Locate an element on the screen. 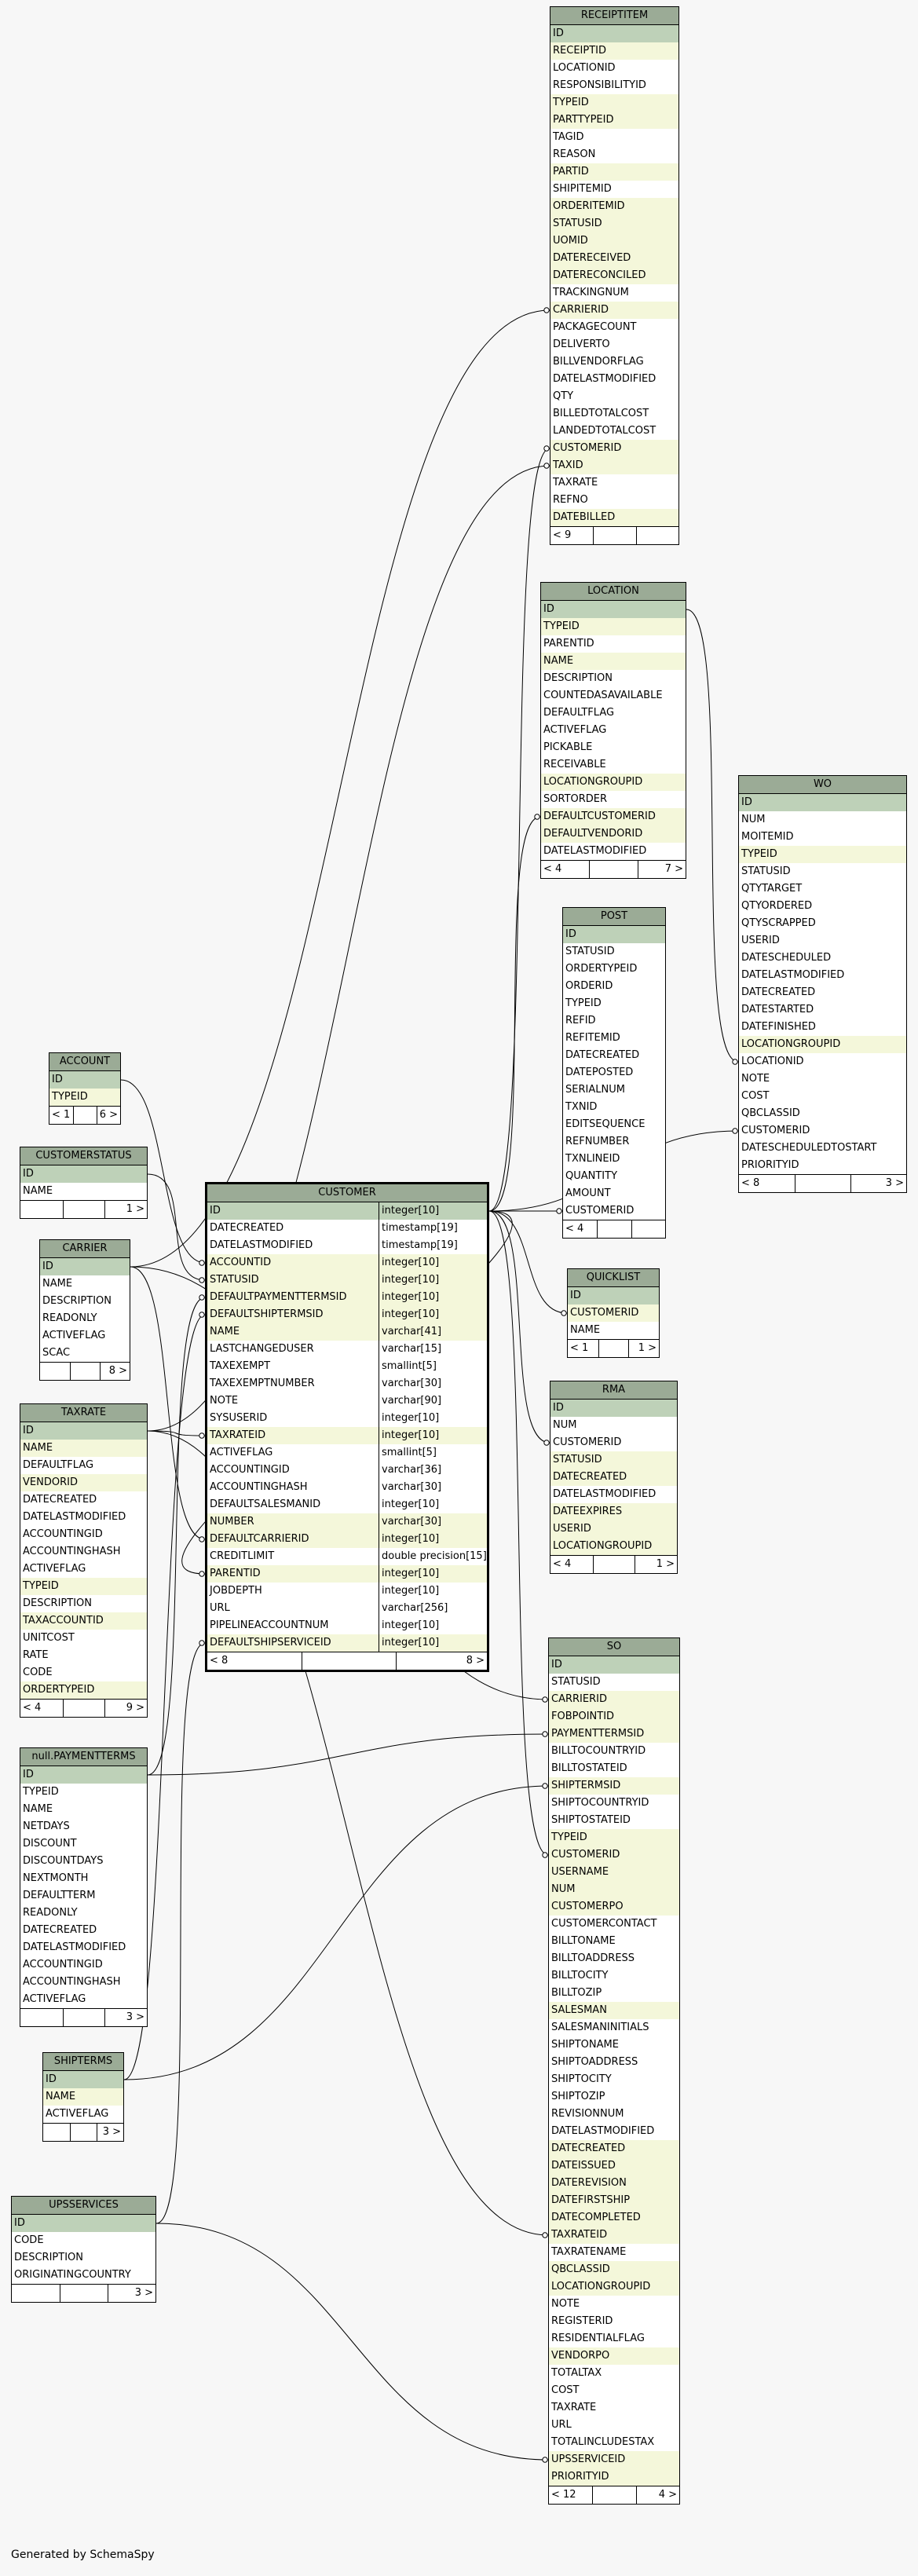 The image size is (918, 2576). column-name: SHIPTONAME is located at coordinates (585, 2045).